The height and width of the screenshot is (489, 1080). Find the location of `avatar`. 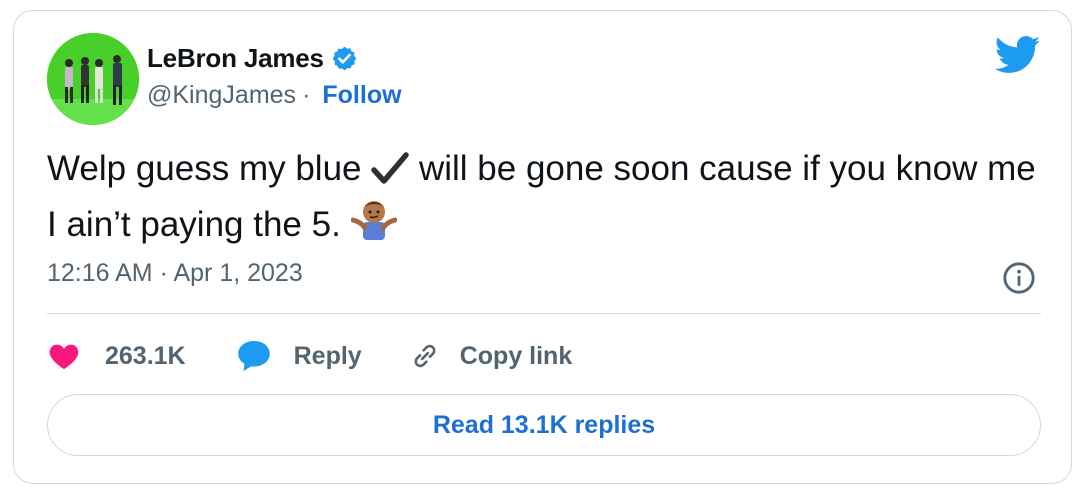

avatar is located at coordinates (93, 79).